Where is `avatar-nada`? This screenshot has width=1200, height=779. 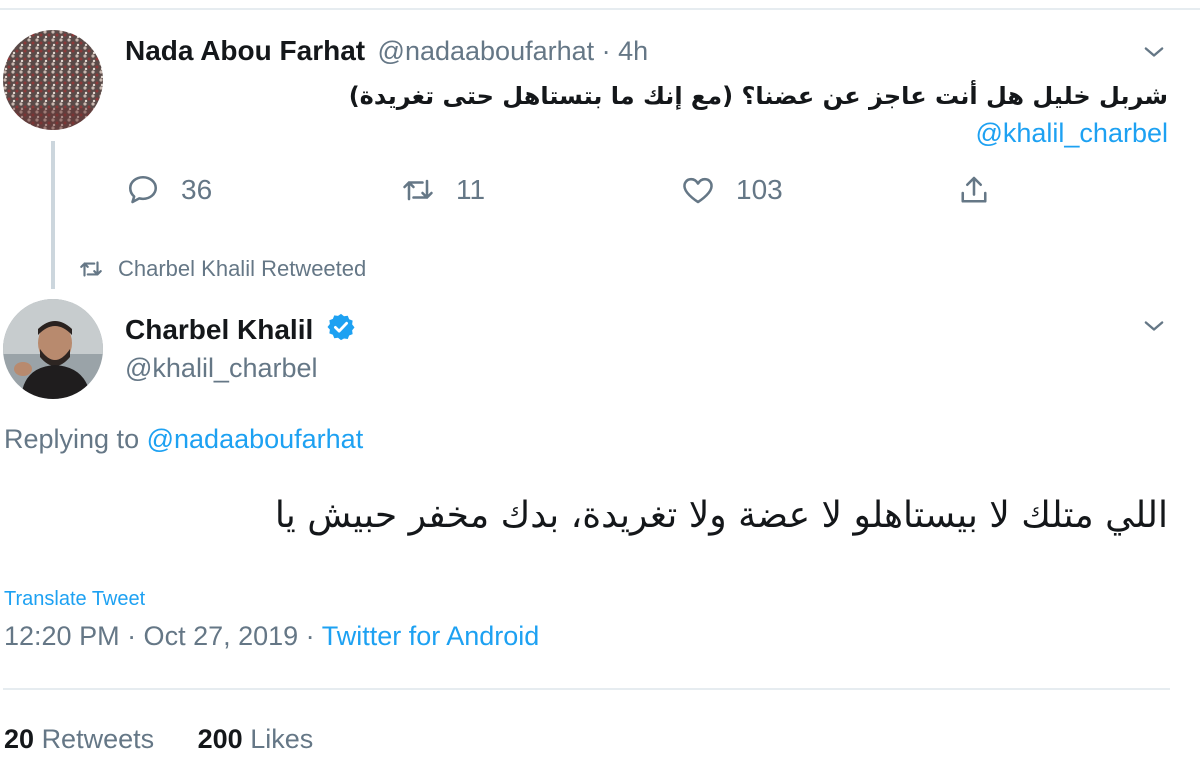 avatar-nada is located at coordinates (53, 80).